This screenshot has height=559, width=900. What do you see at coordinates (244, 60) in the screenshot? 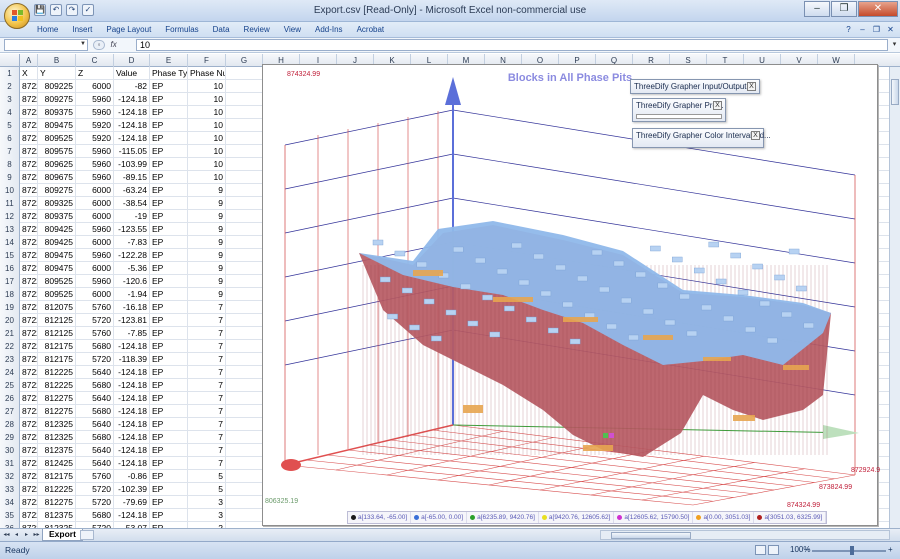
I see `column-header-g: G` at bounding box center [244, 60].